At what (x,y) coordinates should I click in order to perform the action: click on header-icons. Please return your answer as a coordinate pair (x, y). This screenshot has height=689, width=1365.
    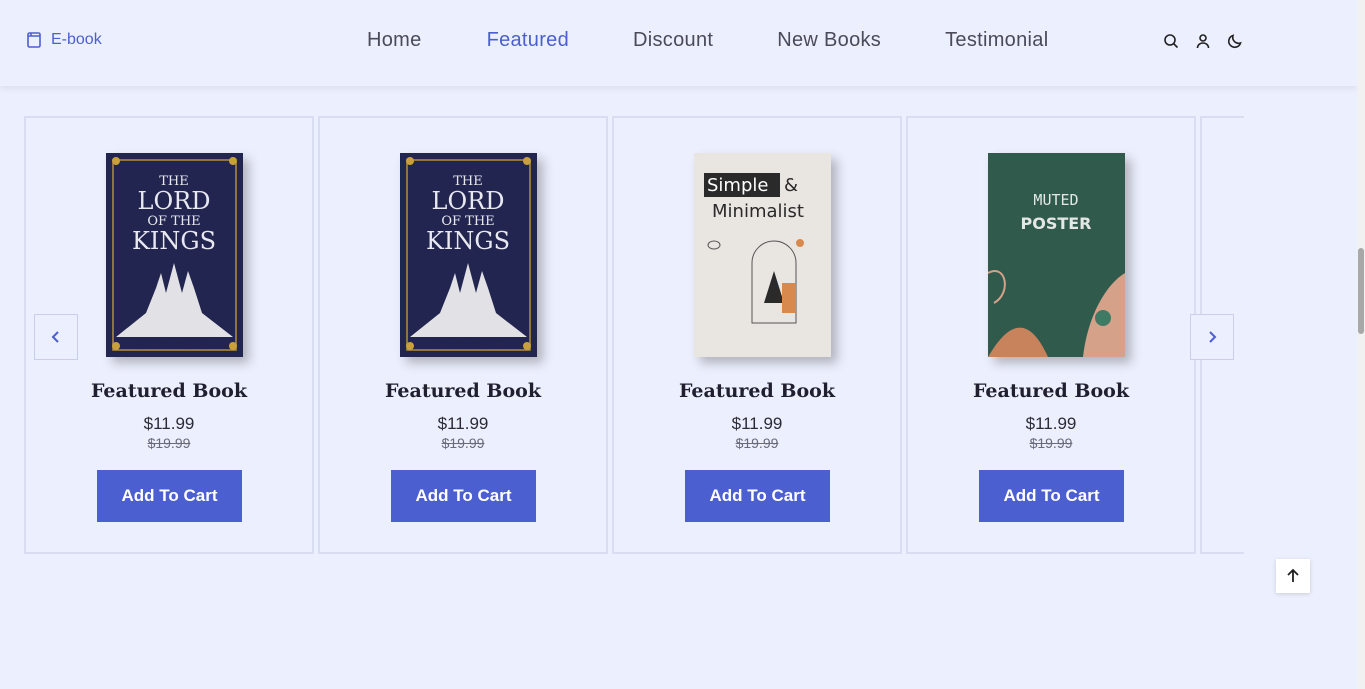
    Looking at the image, I should click on (1203, 42).